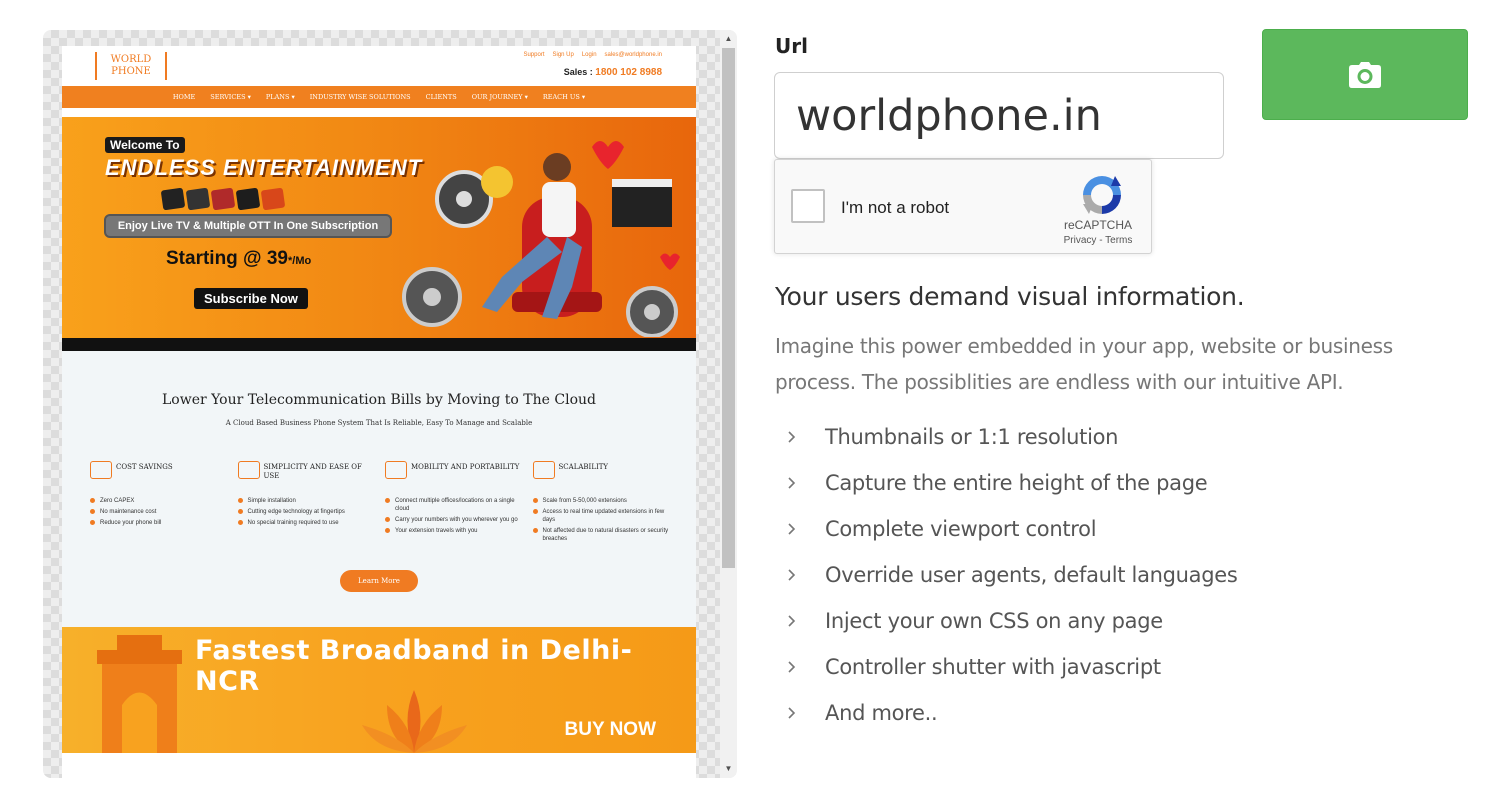 The image size is (1488, 790). Describe the element at coordinates (264, 167) in the screenshot. I see `hero-title: ENDLESS ENTERTAINMENT` at that location.